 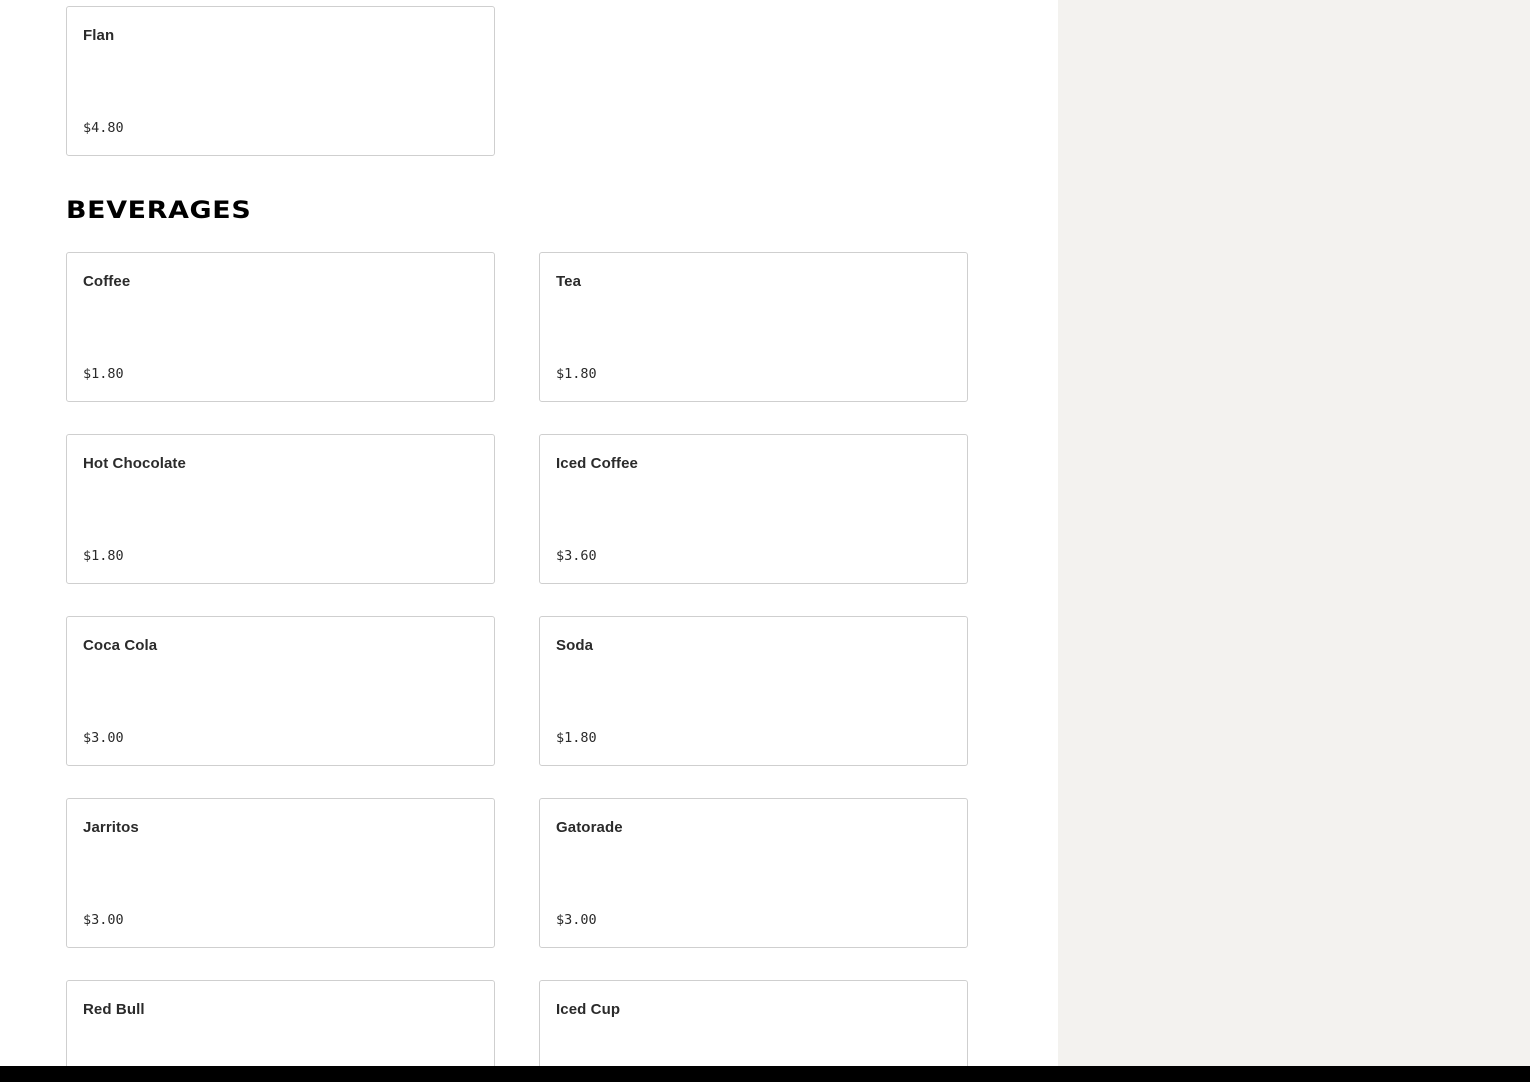 I want to click on menu-item-name: Hot Chocolate, so click(x=134, y=463).